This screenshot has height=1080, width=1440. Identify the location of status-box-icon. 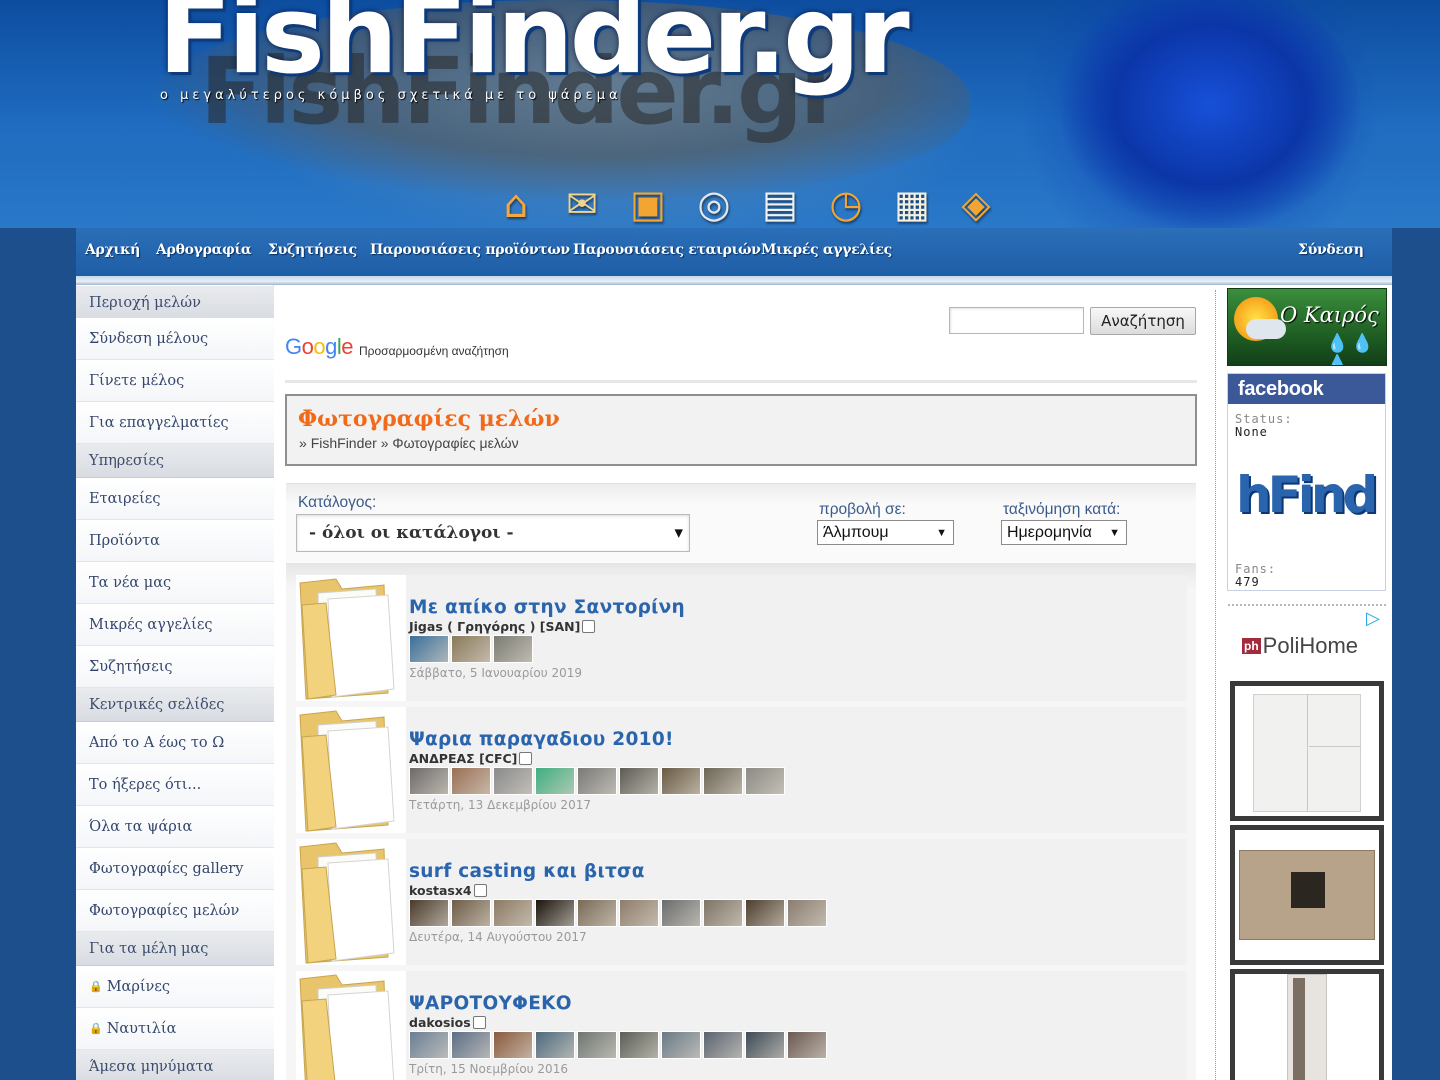
(526, 758).